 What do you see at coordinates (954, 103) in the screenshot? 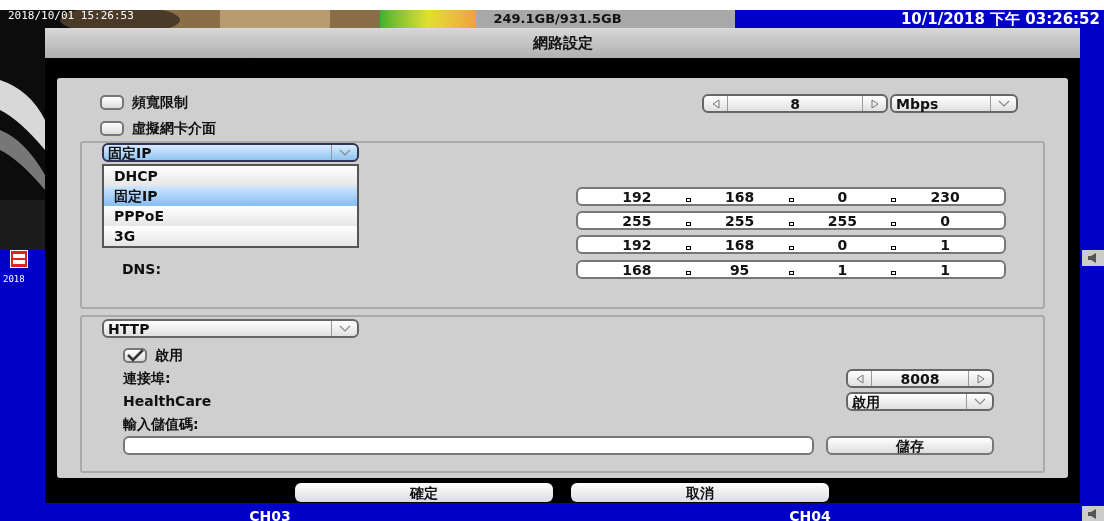
I see `unit-dropdown: Mbps` at bounding box center [954, 103].